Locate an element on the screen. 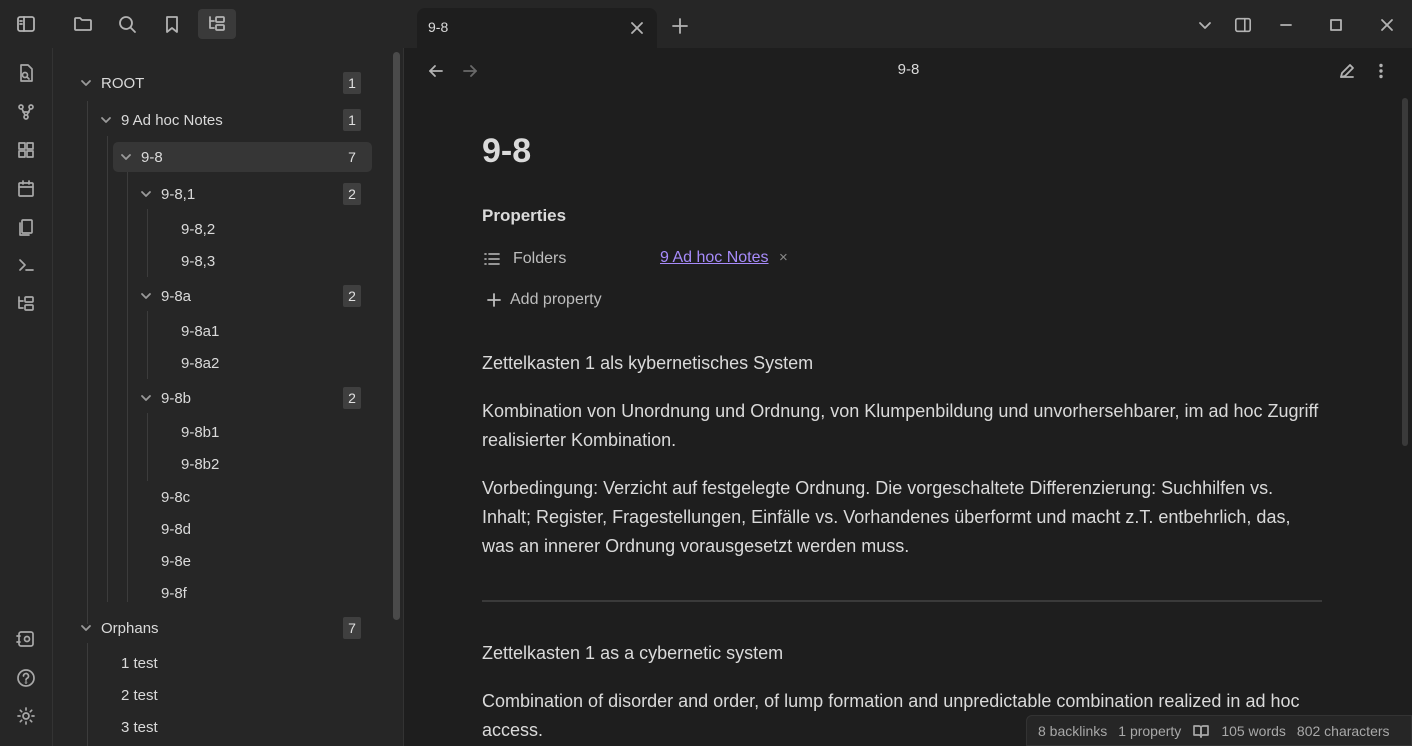  note-title: 9-8 is located at coordinates (507, 151).